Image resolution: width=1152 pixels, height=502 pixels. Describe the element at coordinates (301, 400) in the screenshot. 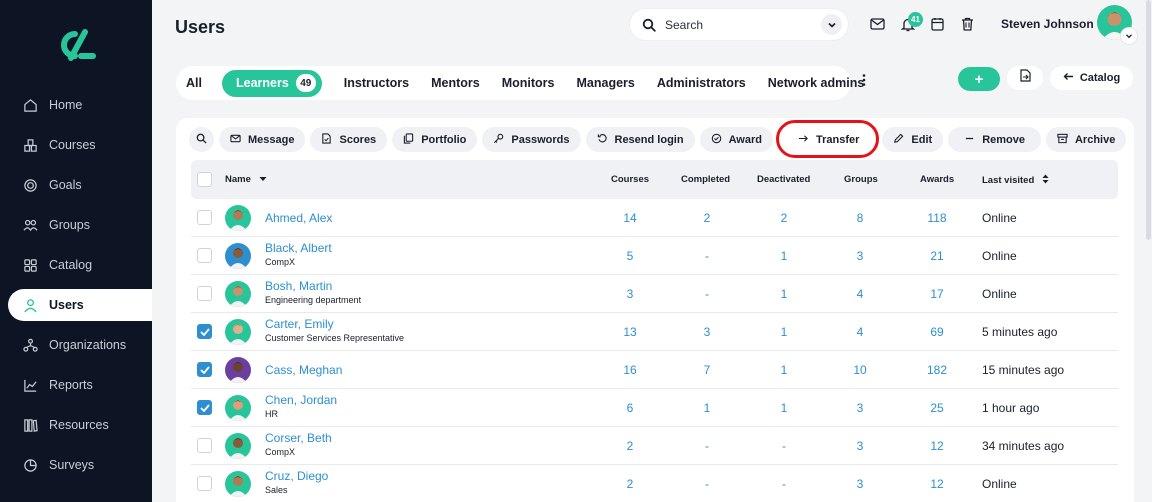

I see `user-name-link: Chen, Jordan` at that location.